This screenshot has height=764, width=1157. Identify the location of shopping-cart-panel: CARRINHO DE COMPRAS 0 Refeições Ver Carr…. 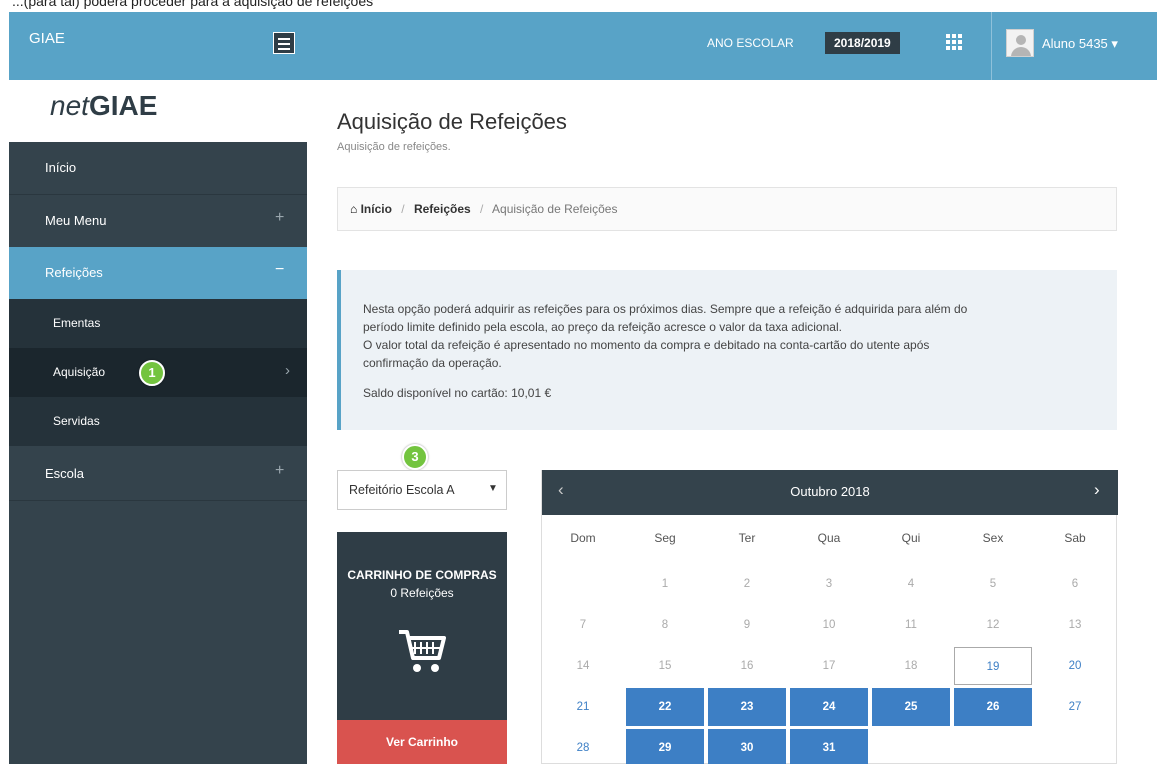
(422, 648).